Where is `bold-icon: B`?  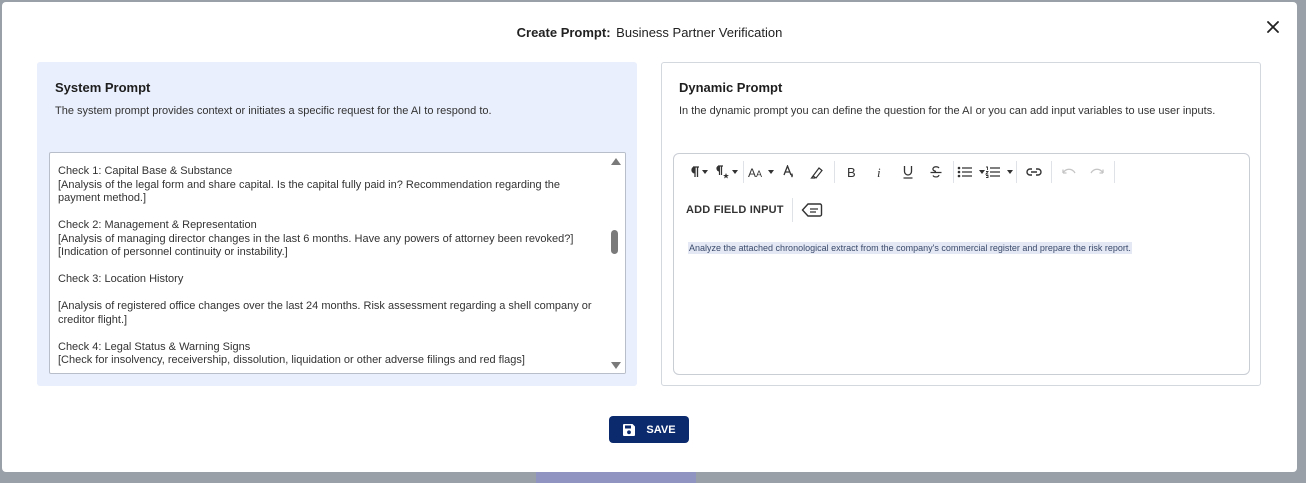
bold-icon: B is located at coordinates (851, 172).